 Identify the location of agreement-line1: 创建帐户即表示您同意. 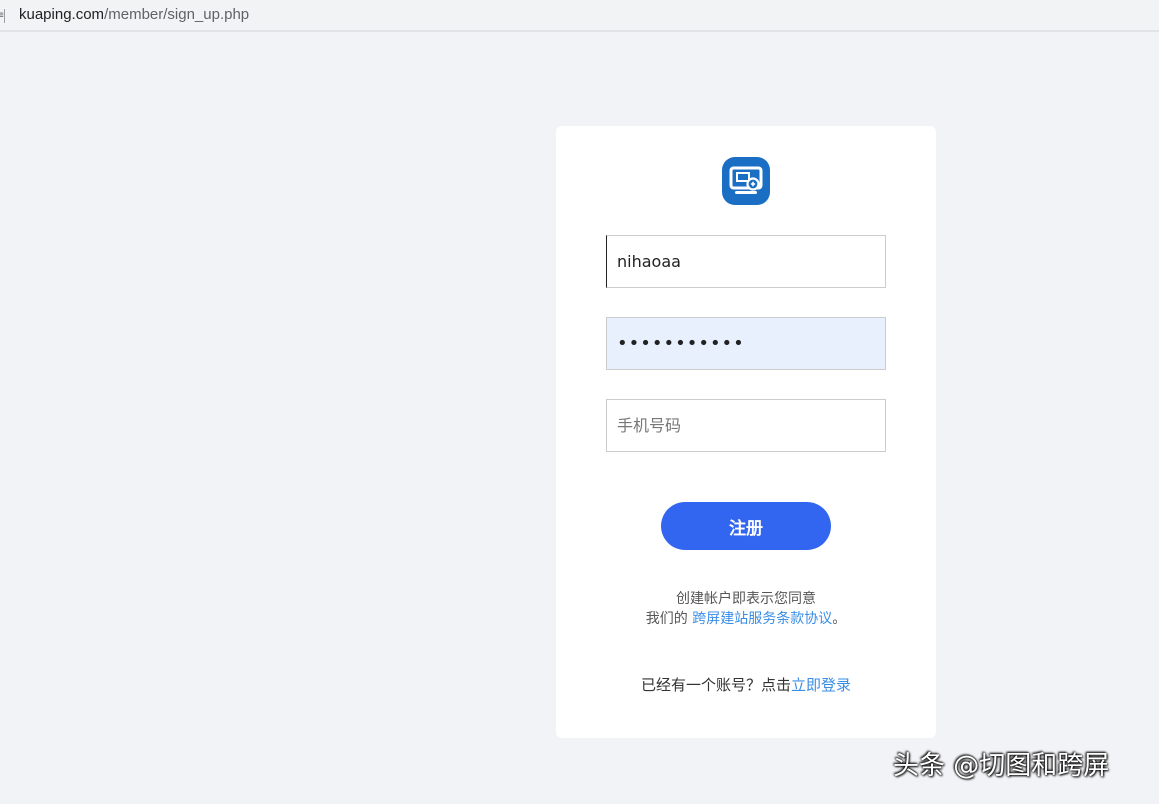
(746, 599).